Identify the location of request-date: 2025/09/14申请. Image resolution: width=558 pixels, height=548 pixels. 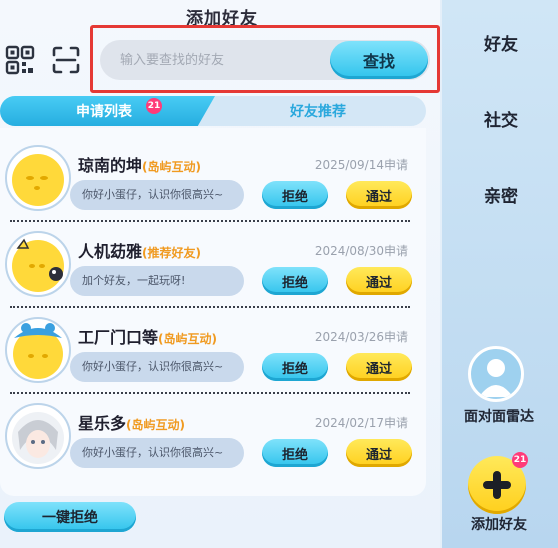
(361, 165).